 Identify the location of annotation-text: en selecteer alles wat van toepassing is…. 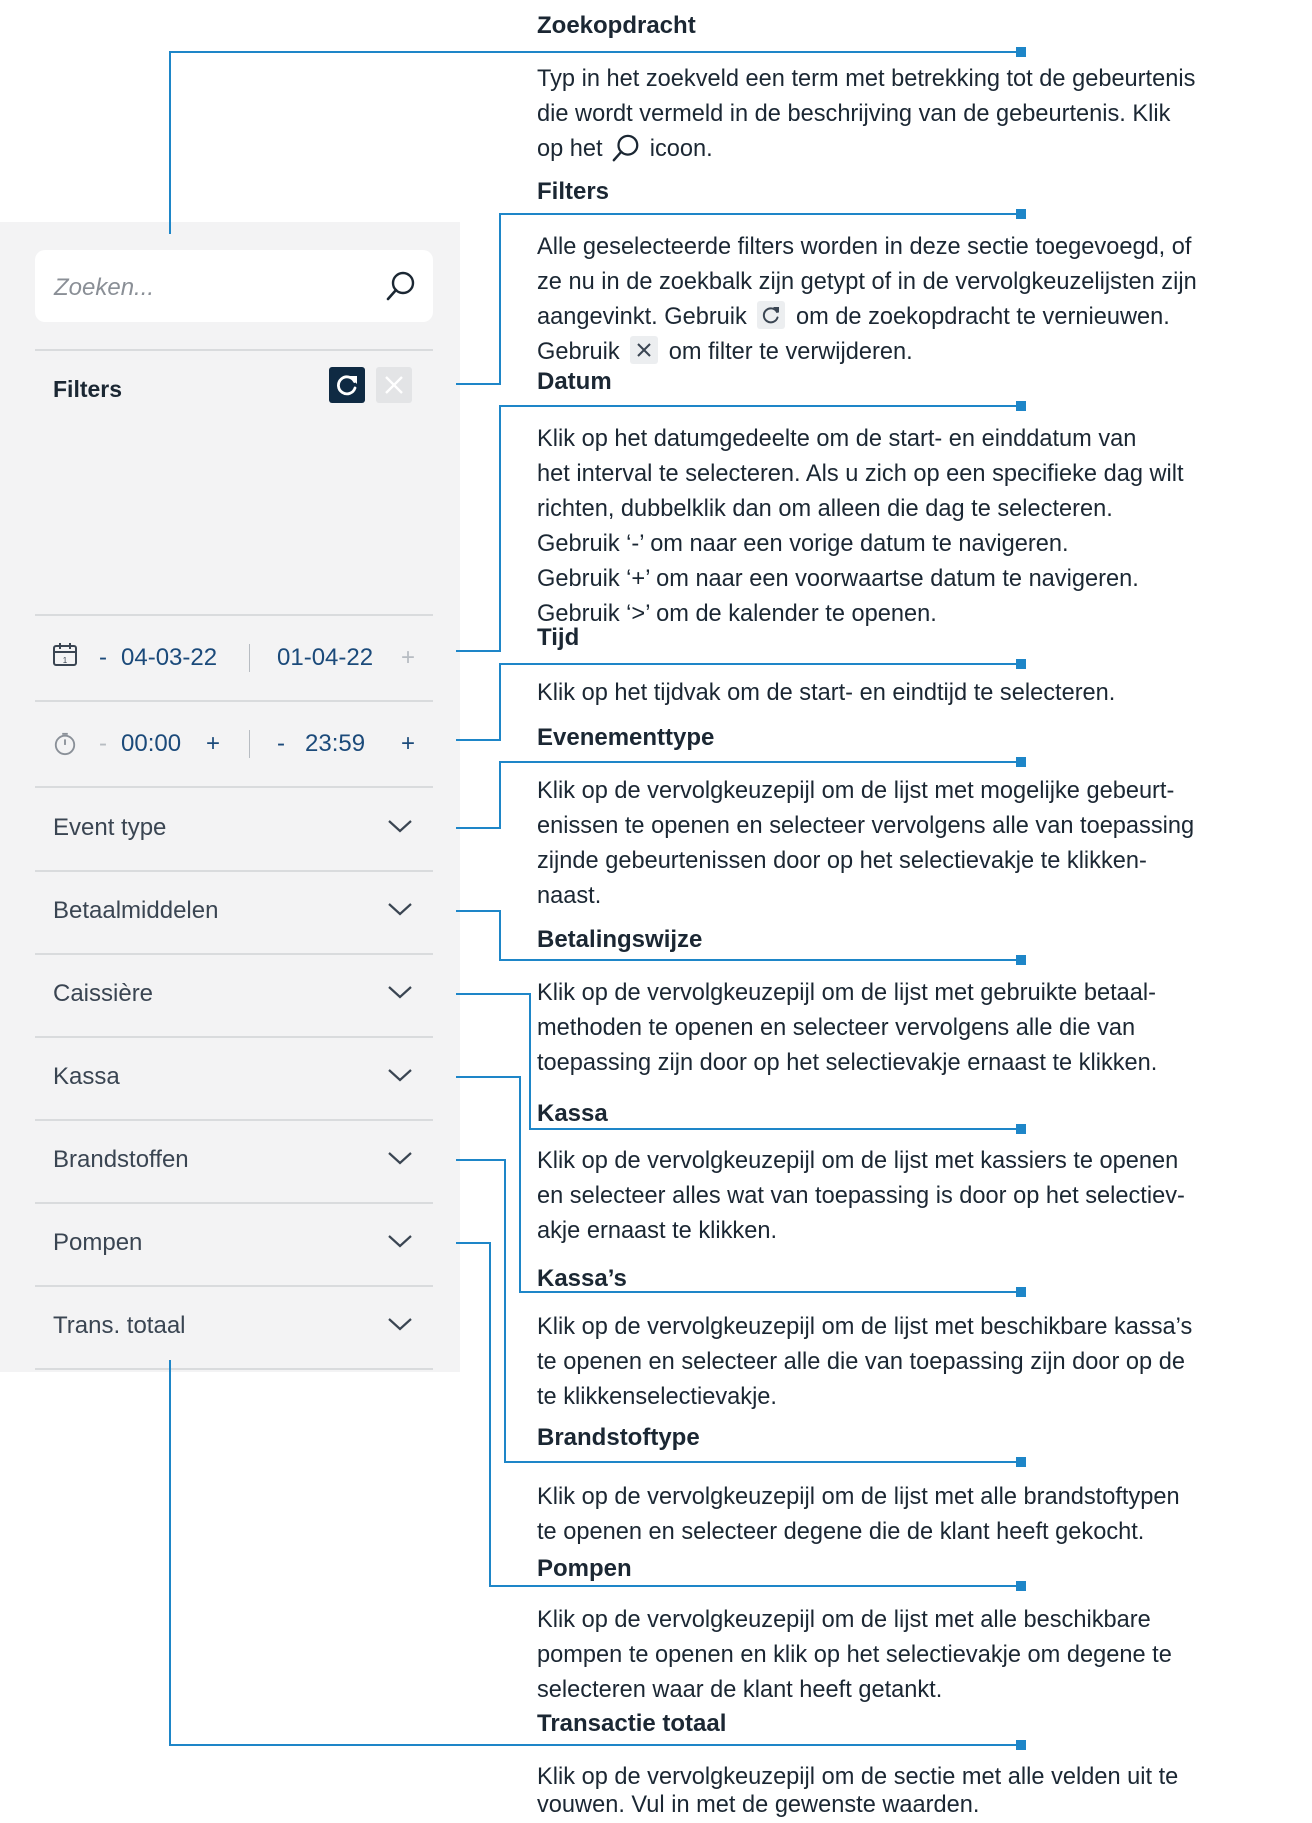
(861, 1196).